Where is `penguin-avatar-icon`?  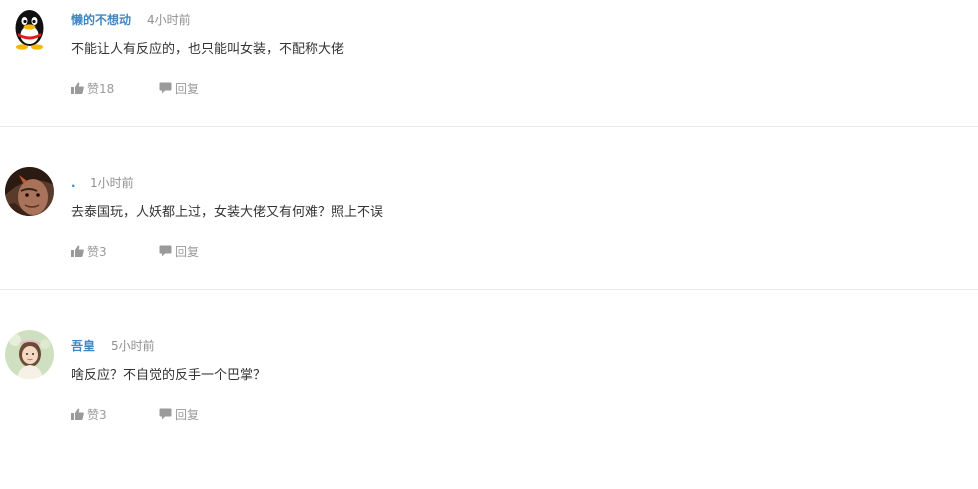
penguin-avatar-icon is located at coordinates (29, 28).